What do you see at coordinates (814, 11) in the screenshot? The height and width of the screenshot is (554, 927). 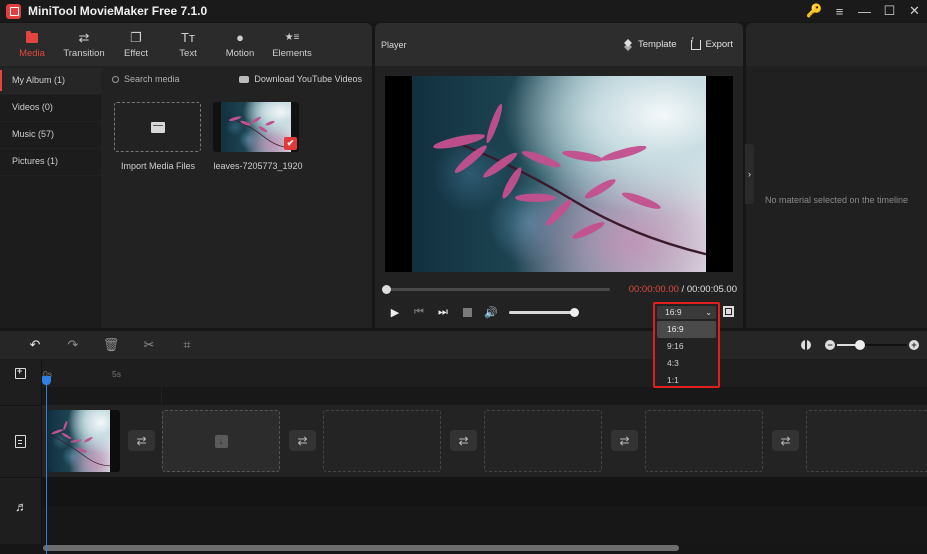 I see `key-icon: 🔑` at bounding box center [814, 11].